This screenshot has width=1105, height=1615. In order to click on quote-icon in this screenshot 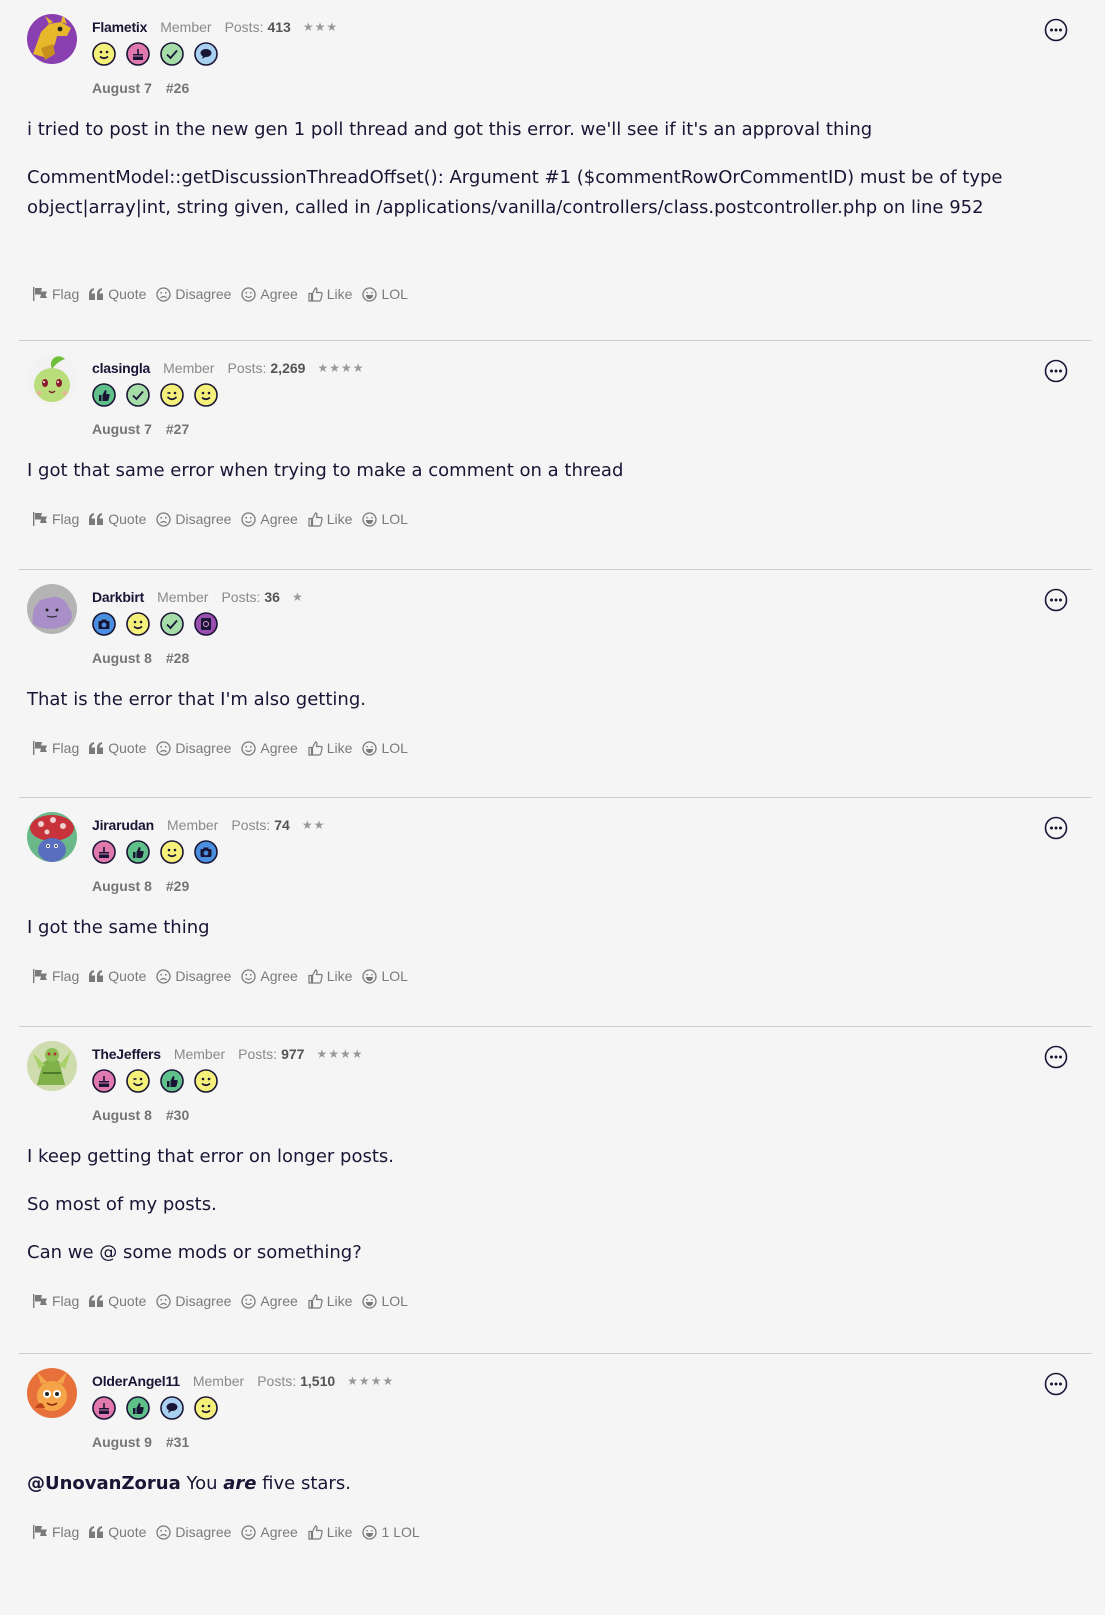, I will do `click(96, 1300)`.